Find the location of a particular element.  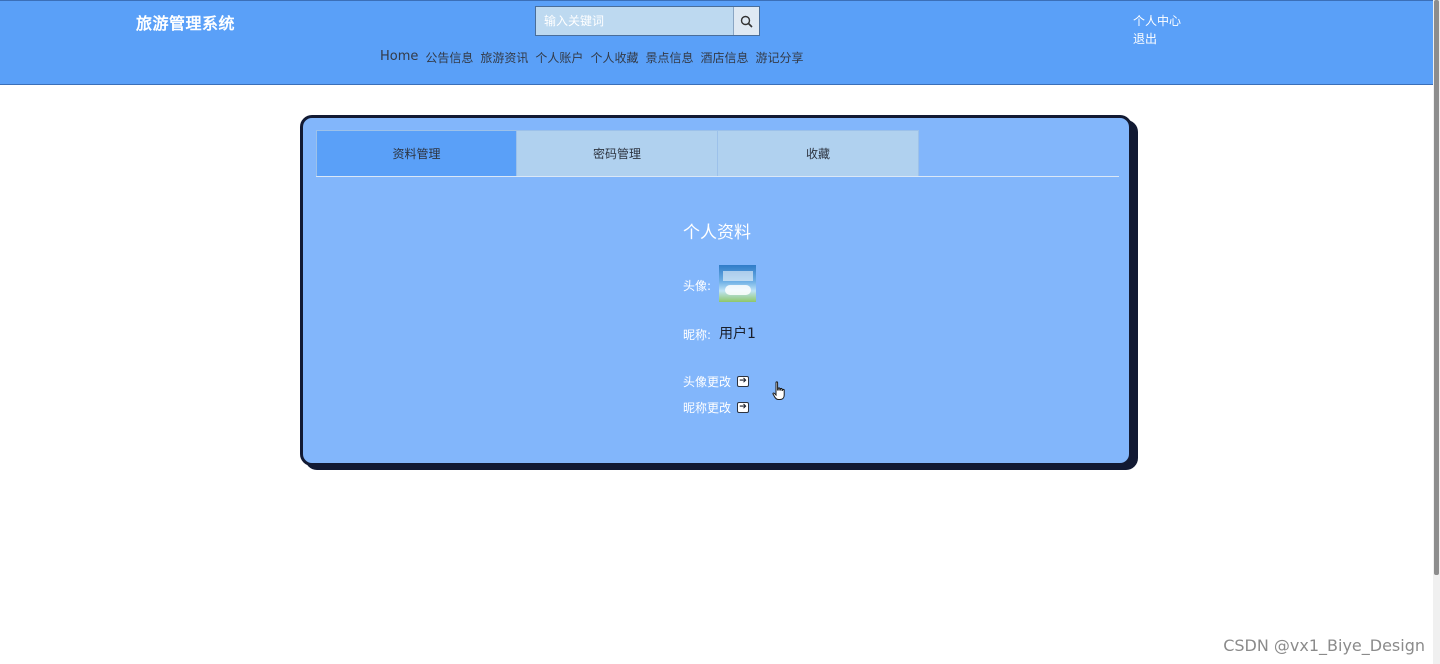

tab-bar: 资料管理 密码管理 收藏 is located at coordinates (717, 153).